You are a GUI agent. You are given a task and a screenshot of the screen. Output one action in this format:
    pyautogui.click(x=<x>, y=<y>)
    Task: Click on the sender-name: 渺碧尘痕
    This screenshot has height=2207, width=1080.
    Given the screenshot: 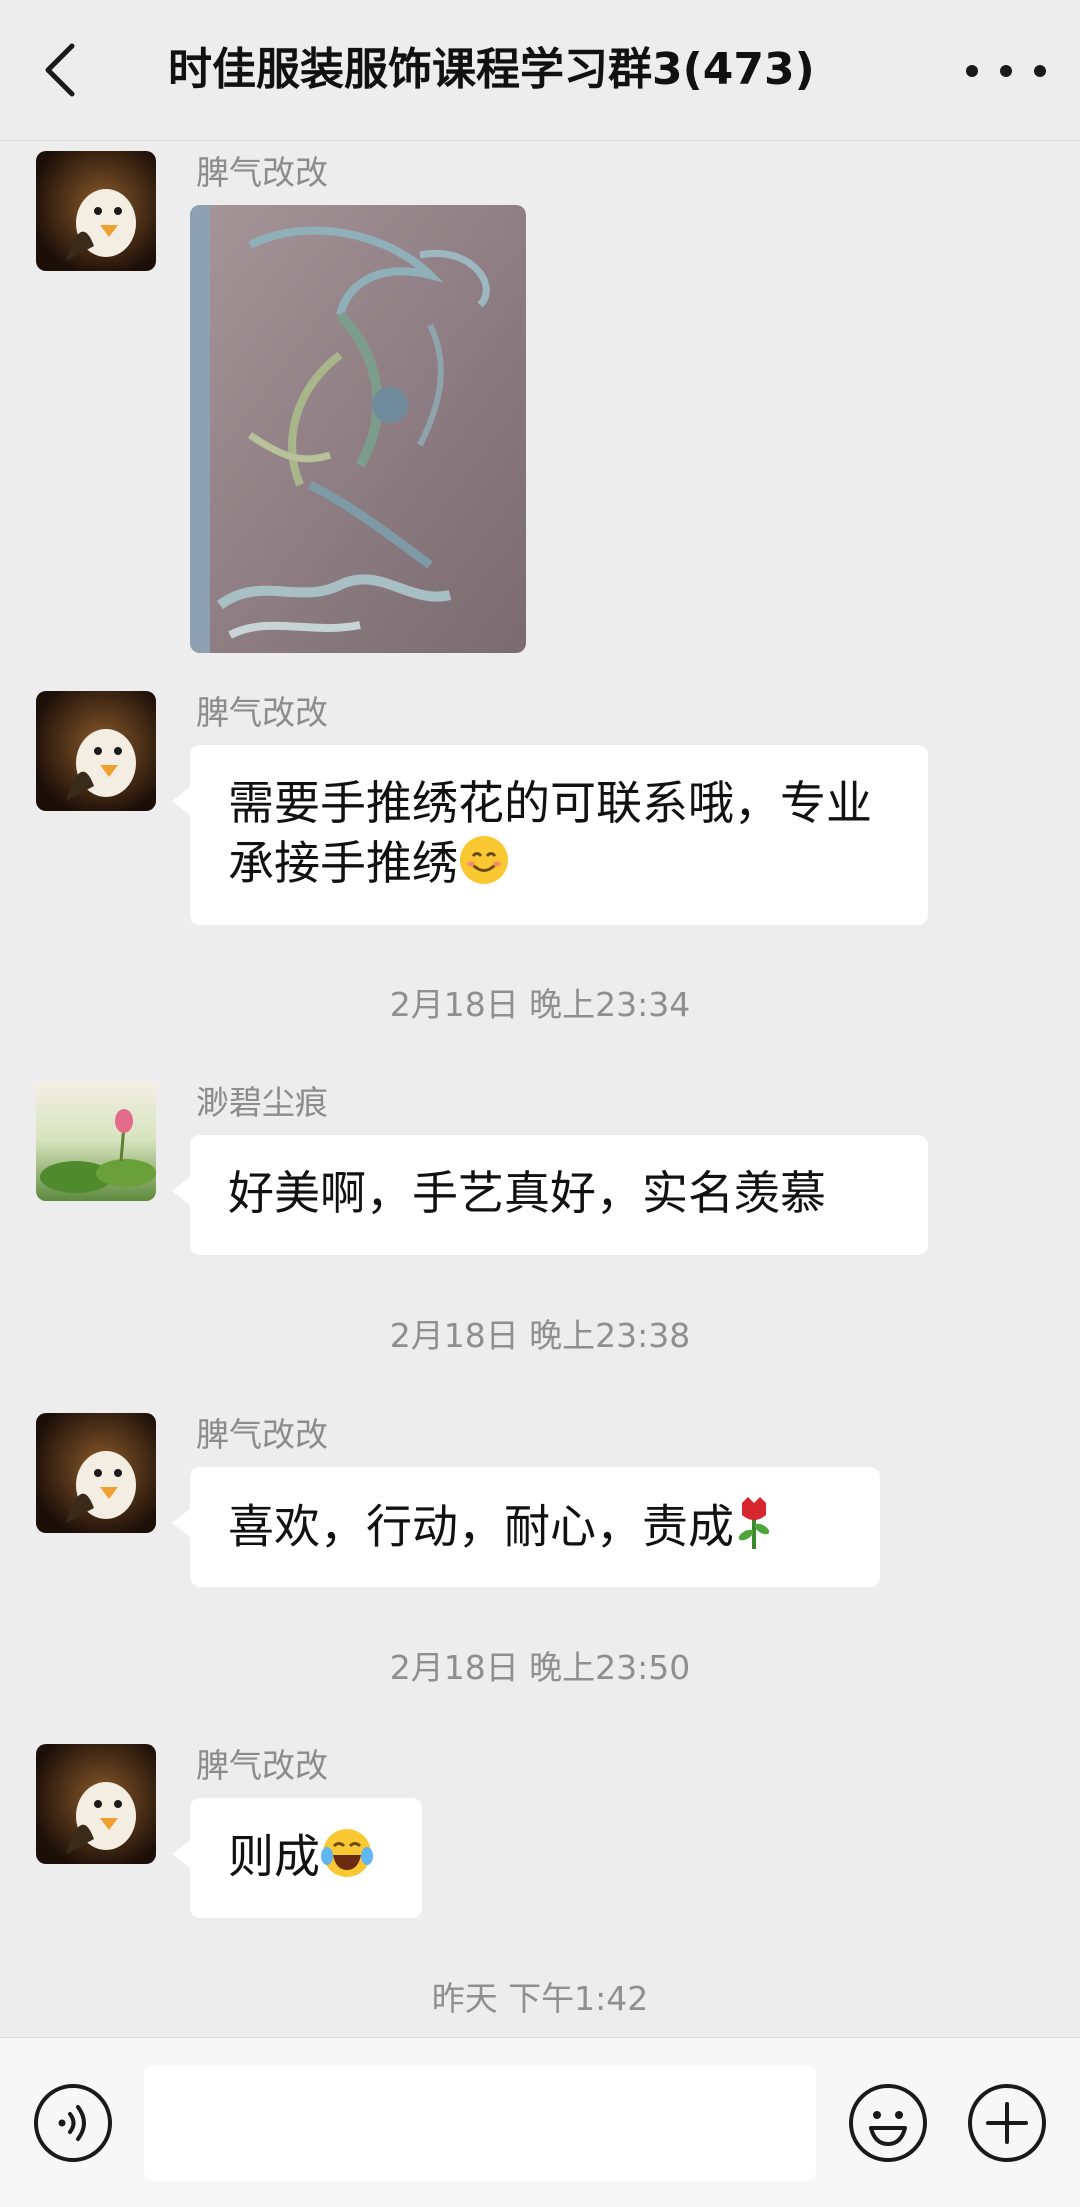 What is the action you would take?
    pyautogui.click(x=262, y=1102)
    